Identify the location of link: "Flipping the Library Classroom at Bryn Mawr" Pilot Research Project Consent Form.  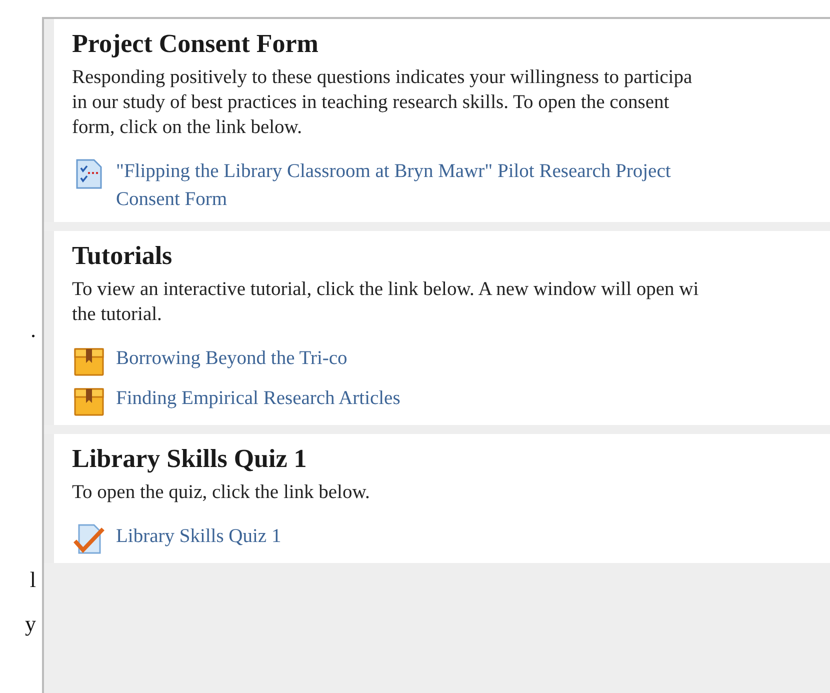
(393, 186).